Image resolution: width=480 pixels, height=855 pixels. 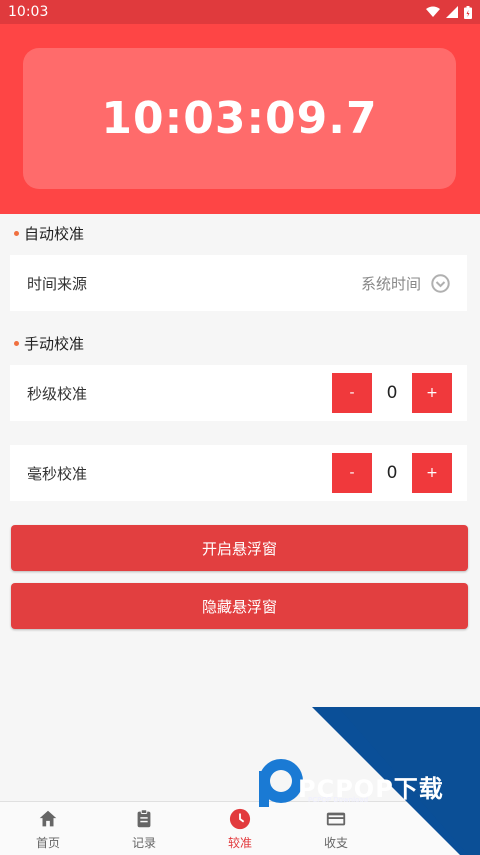 I want to click on seconds-stepper: - 0 +, so click(x=392, y=393).